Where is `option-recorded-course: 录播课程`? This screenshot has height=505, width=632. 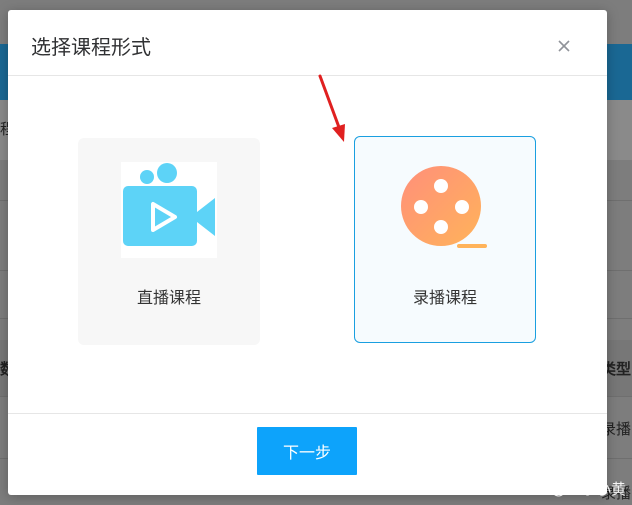 option-recorded-course: 录播课程 is located at coordinates (445, 239).